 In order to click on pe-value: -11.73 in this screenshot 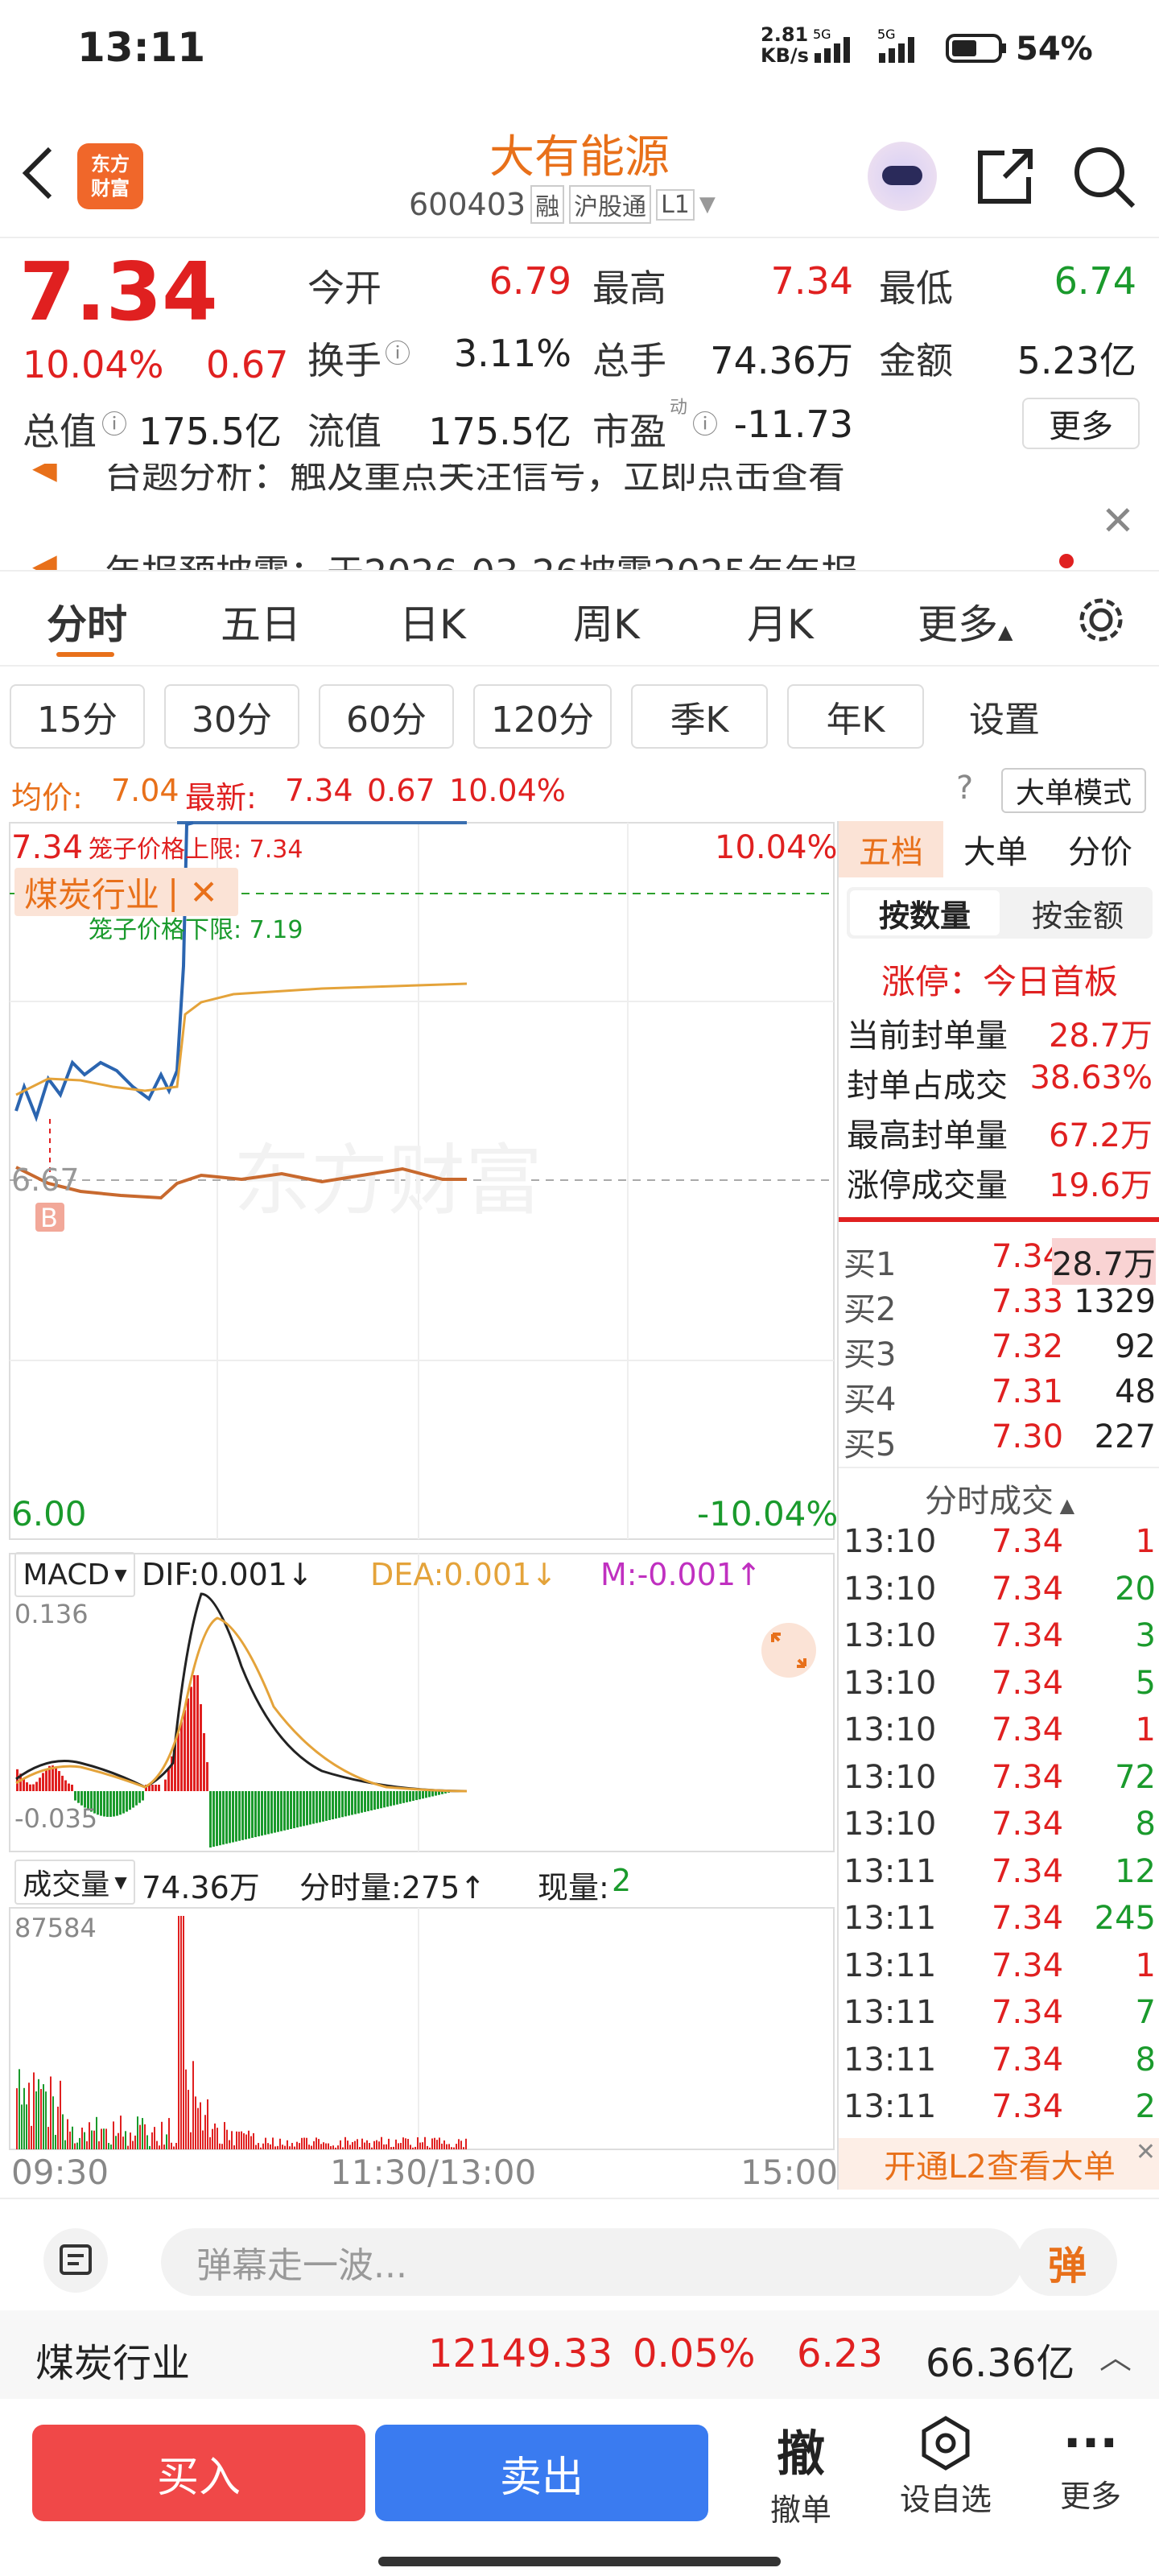, I will do `click(788, 424)`.